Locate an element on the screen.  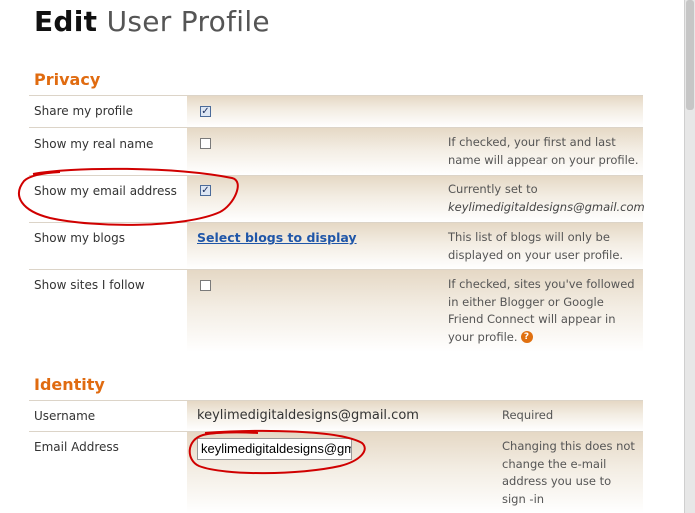
vertical-scrollbar is located at coordinates (689, 256).